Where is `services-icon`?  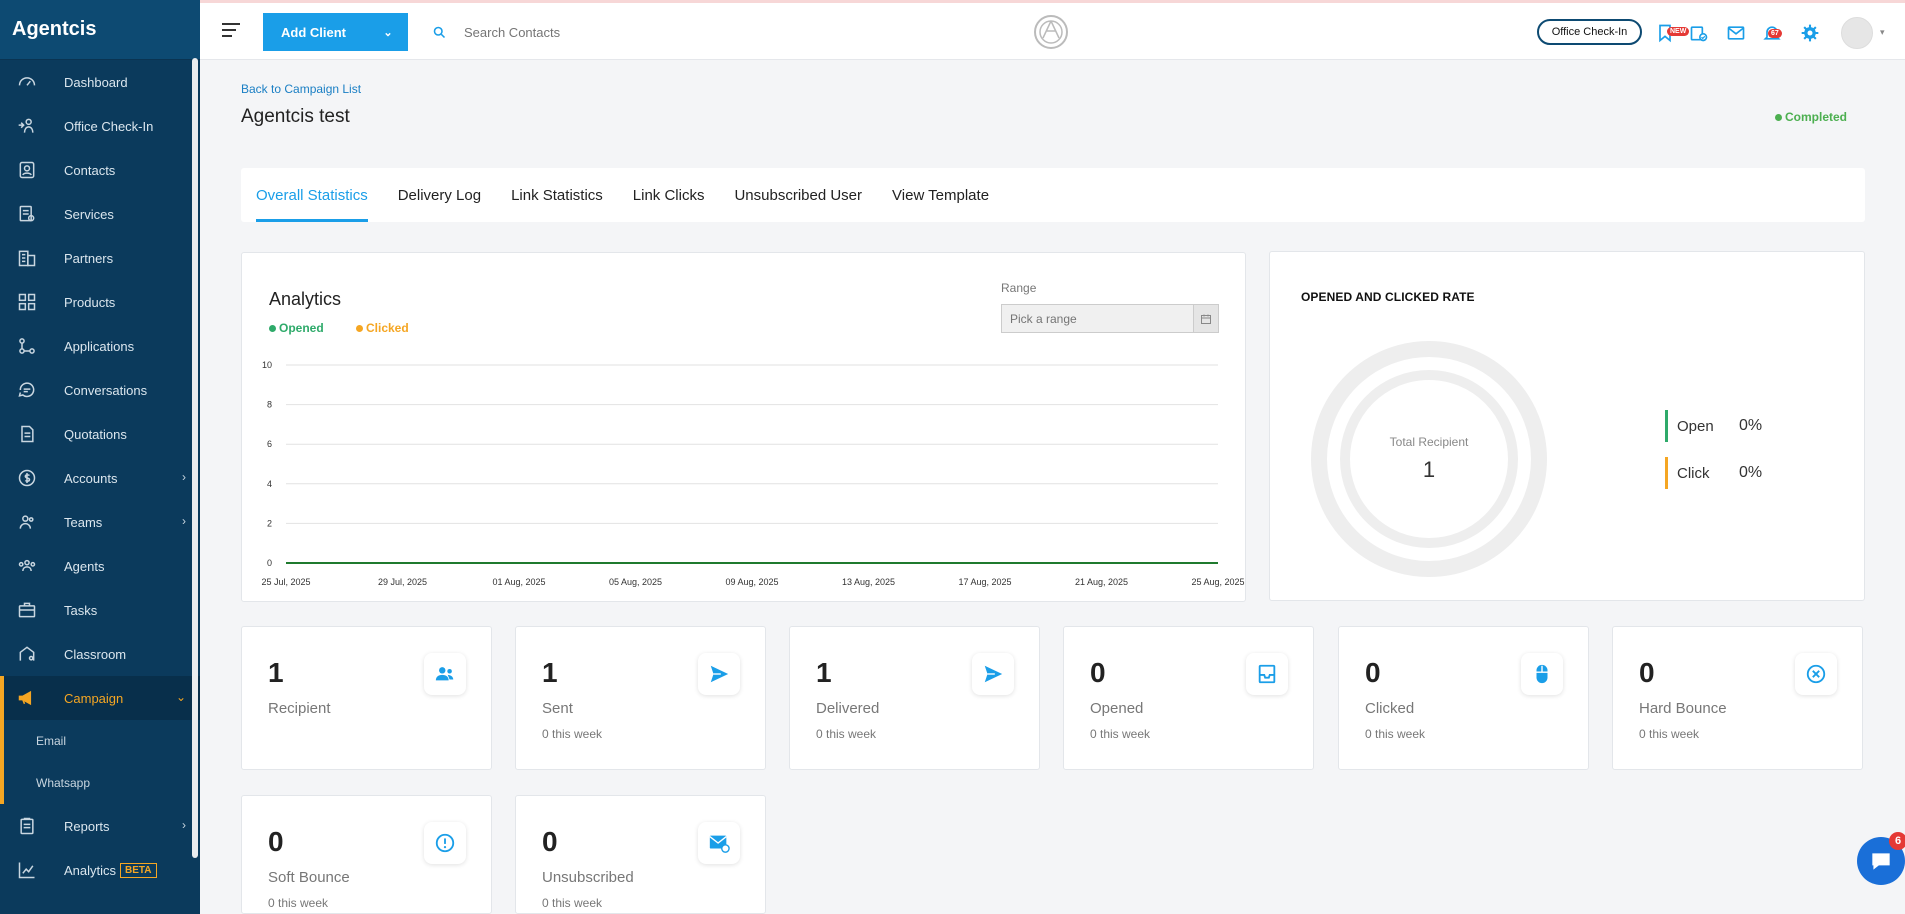 services-icon is located at coordinates (27, 214).